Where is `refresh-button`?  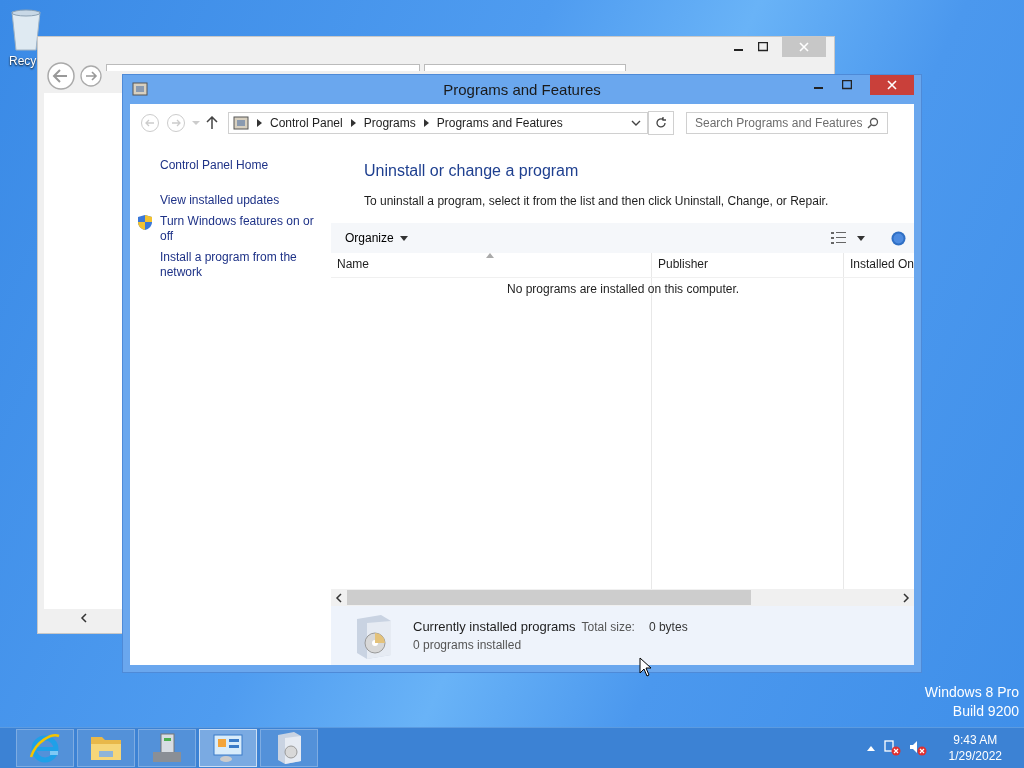
refresh-button is located at coordinates (661, 123).